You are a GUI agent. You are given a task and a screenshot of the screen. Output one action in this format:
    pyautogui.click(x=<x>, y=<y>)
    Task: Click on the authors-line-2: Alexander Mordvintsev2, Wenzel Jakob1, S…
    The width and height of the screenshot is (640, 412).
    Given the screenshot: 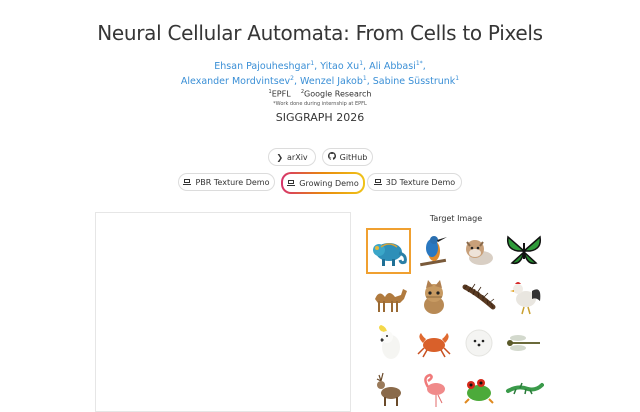 What is the action you would take?
    pyautogui.click(x=320, y=81)
    